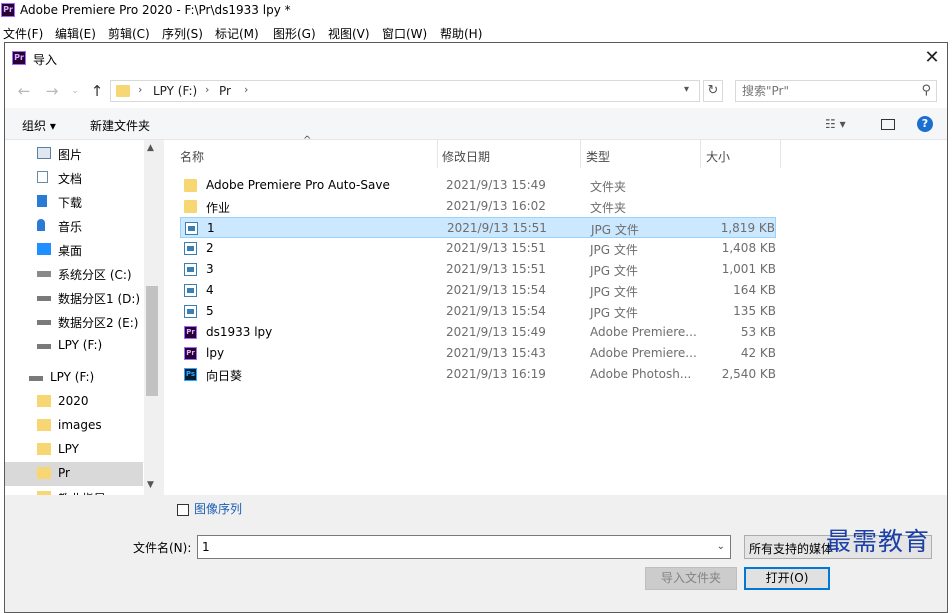  Describe the element at coordinates (44, 493) in the screenshot. I see `folder-icon` at that location.